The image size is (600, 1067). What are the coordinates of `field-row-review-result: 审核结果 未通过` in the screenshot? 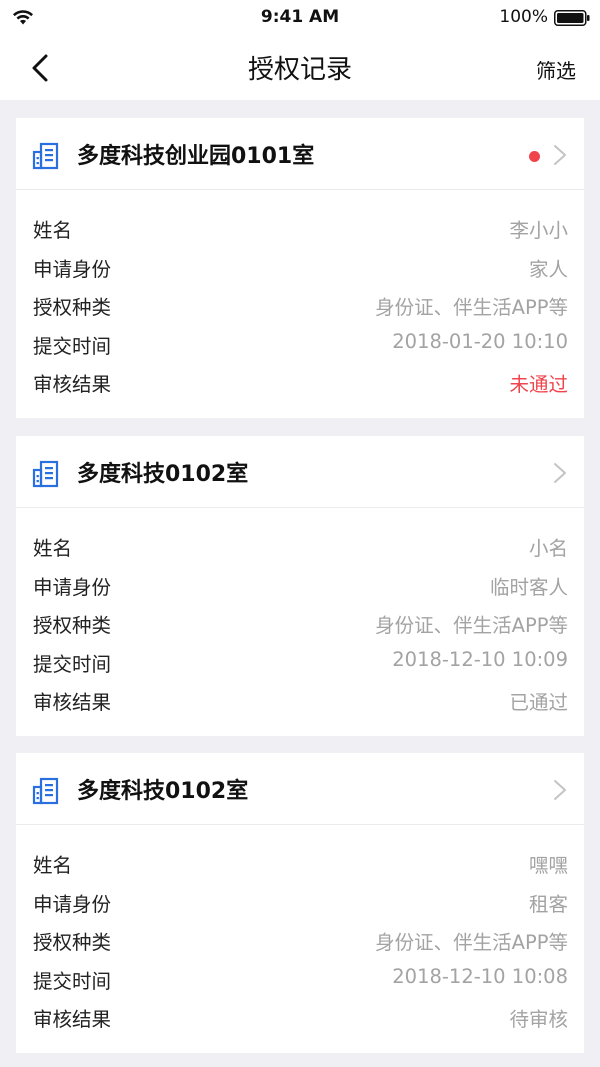 It's located at (300, 383).